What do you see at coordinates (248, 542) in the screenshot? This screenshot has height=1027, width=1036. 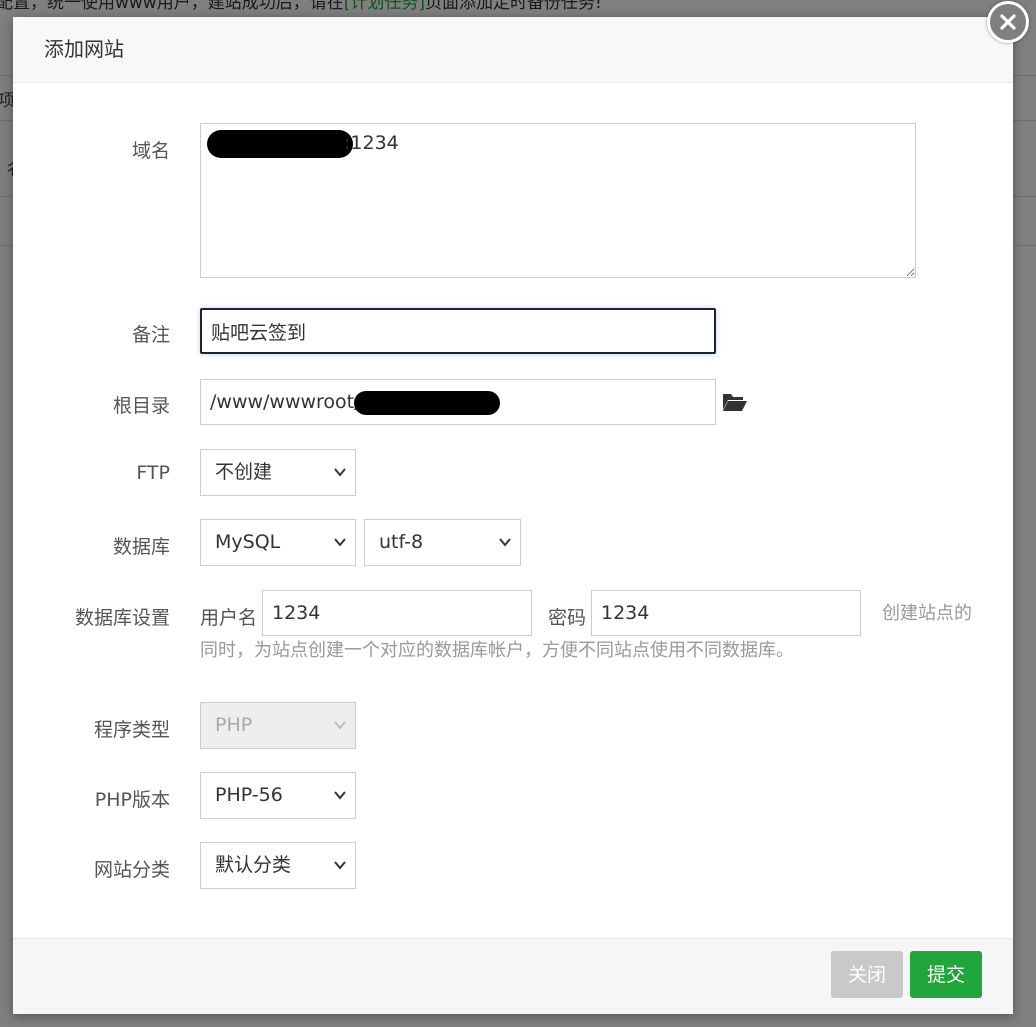 I see `database-type-value: MySQL` at bounding box center [248, 542].